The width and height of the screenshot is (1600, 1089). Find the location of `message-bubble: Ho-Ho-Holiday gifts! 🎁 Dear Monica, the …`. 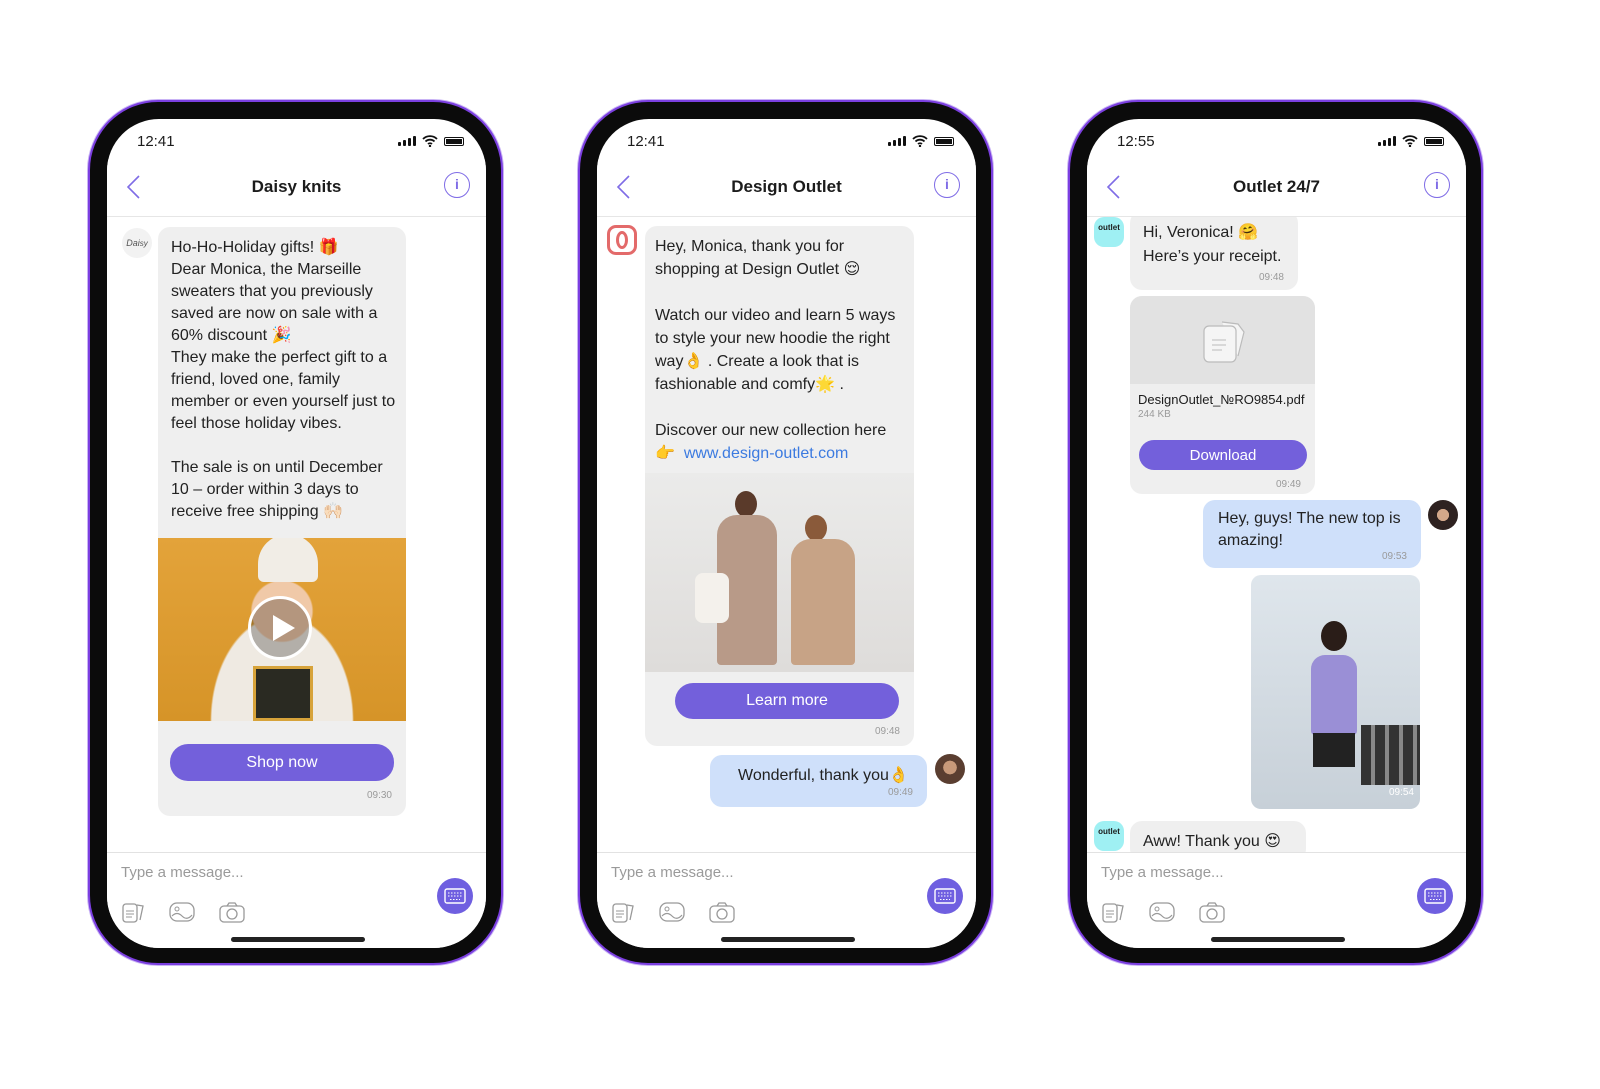

message-bubble: Ho-Ho-Holiday gifts! 🎁 Dear Monica, the … is located at coordinates (282, 521).